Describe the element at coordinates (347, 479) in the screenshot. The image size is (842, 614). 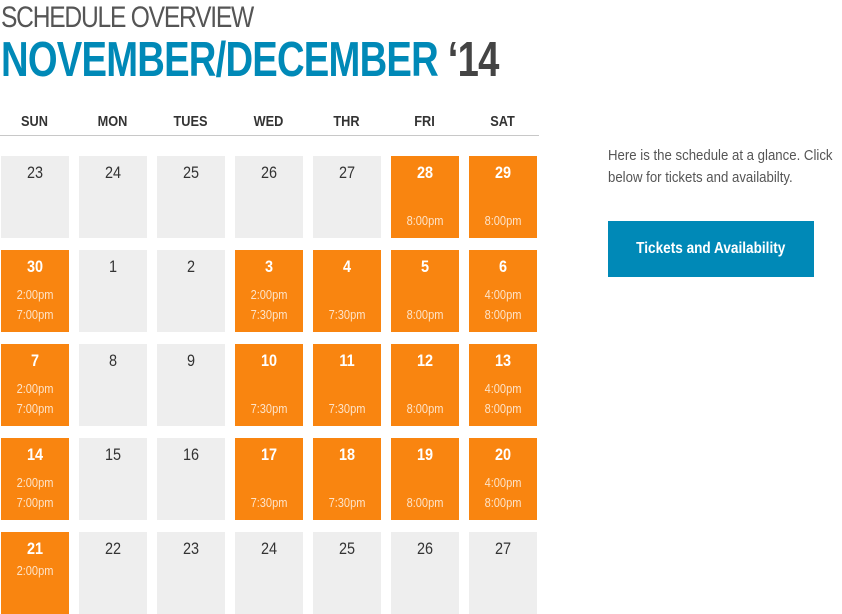
I see `calendar-day-event: 18 7:30pm` at that location.